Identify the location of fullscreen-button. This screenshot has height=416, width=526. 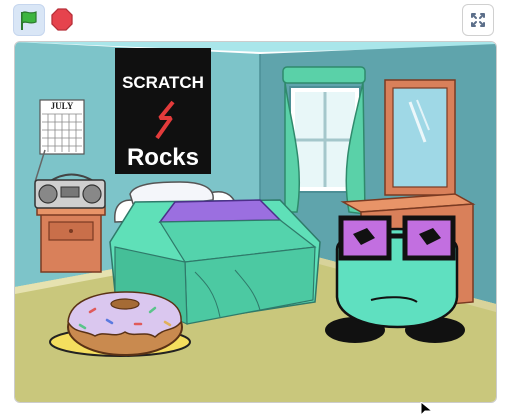
(478, 20).